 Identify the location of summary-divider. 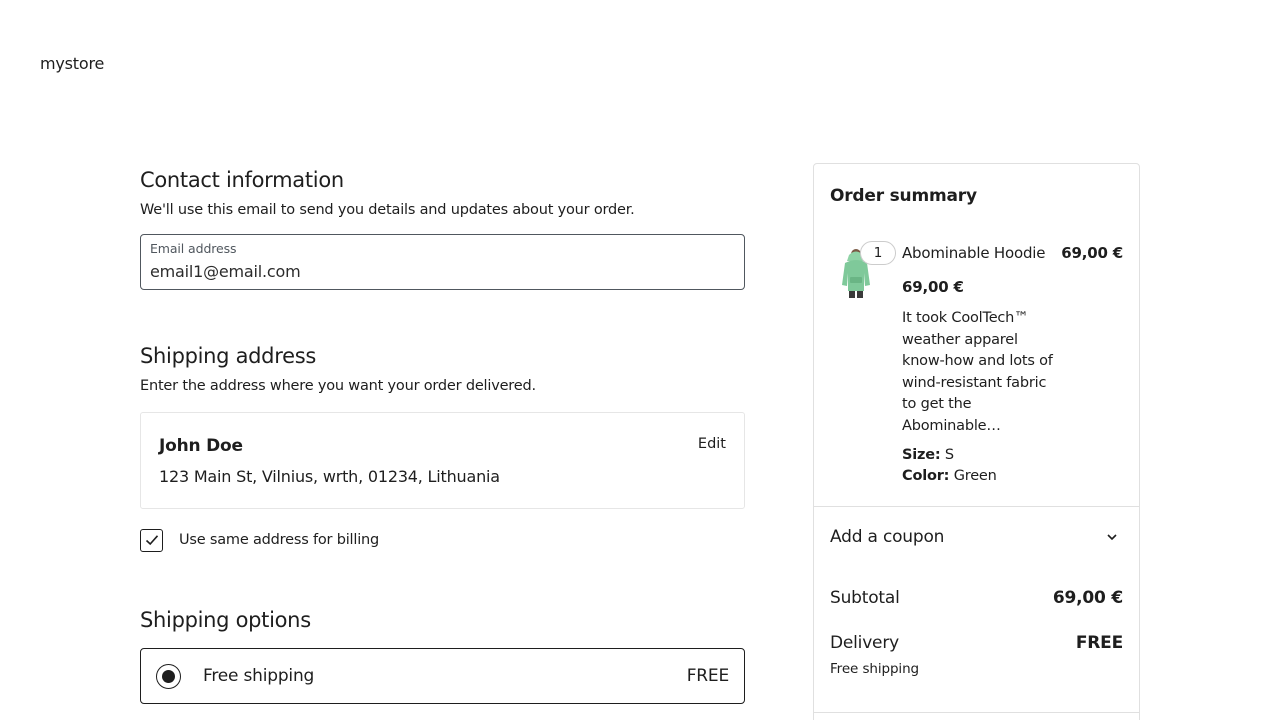
(976, 506).